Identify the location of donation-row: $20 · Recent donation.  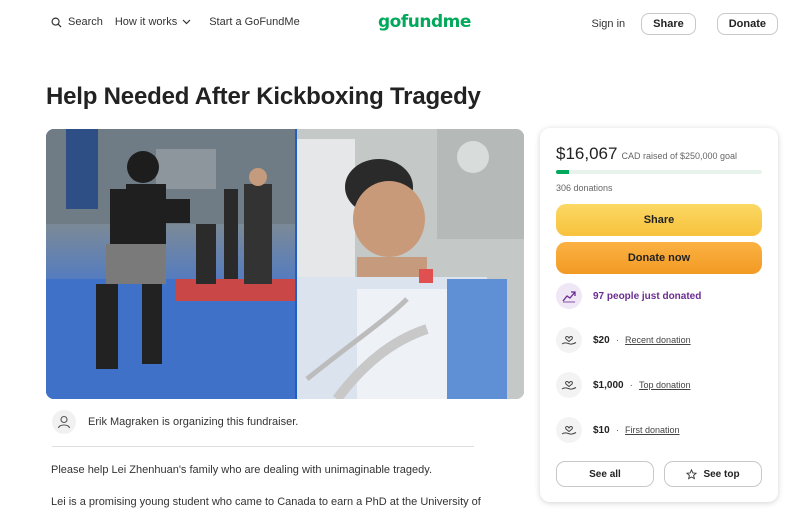
(623, 340).